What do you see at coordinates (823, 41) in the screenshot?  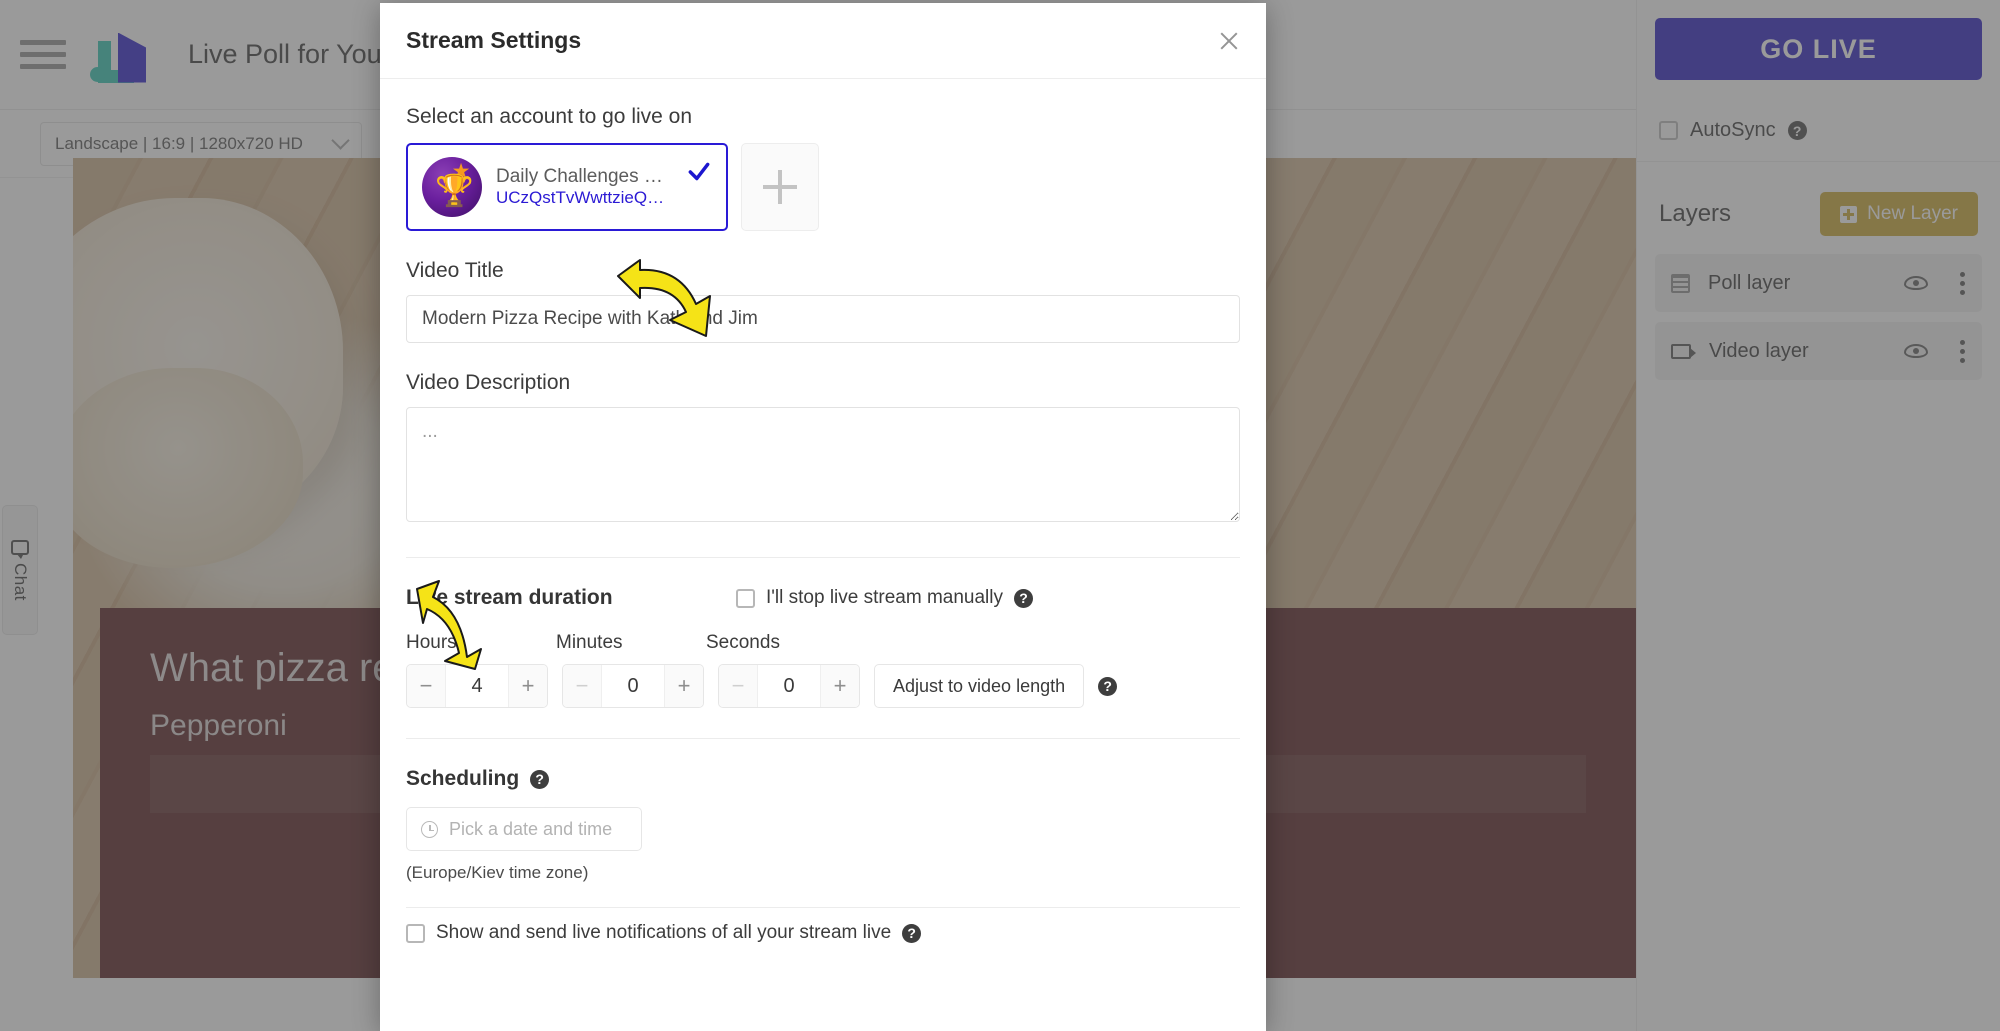 I see `modal-header: Stream Settings` at bounding box center [823, 41].